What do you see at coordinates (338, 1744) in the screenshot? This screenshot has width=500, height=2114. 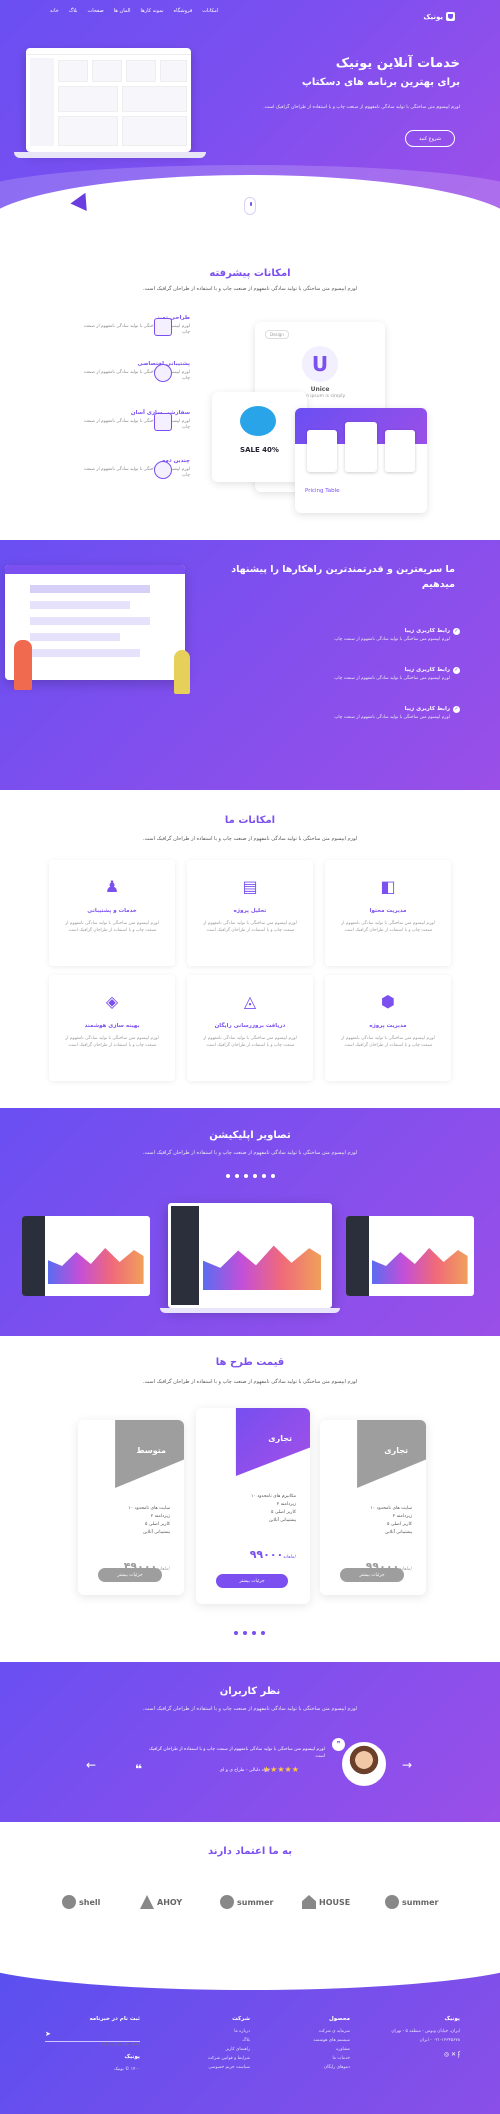 I see `chat-icon: ❞` at bounding box center [338, 1744].